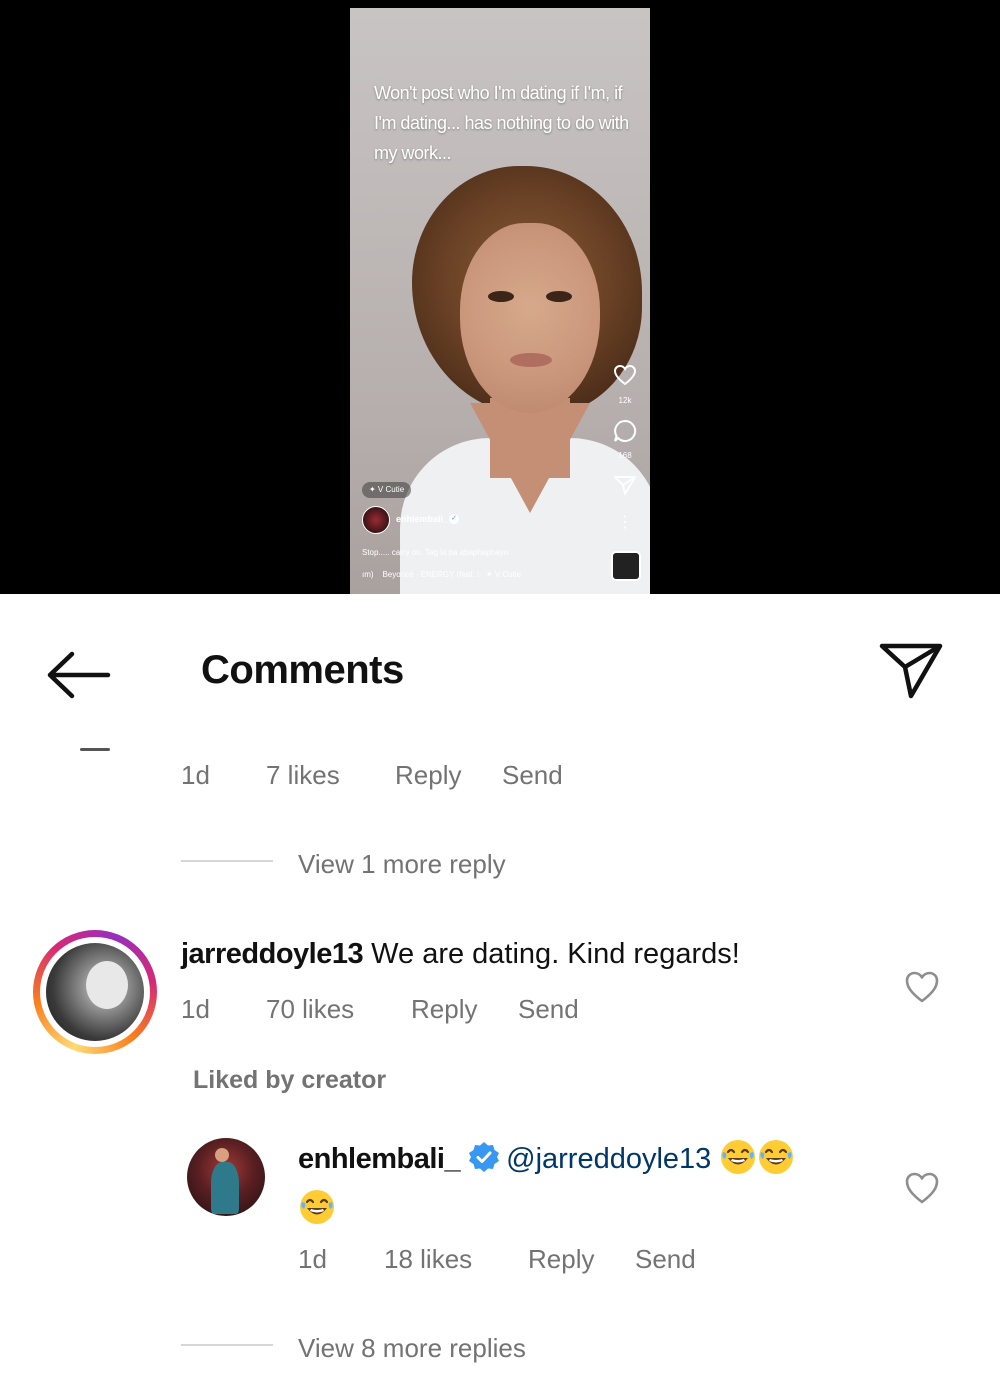 The image size is (1000, 1381). I want to click on page-title: Comments, so click(302, 670).